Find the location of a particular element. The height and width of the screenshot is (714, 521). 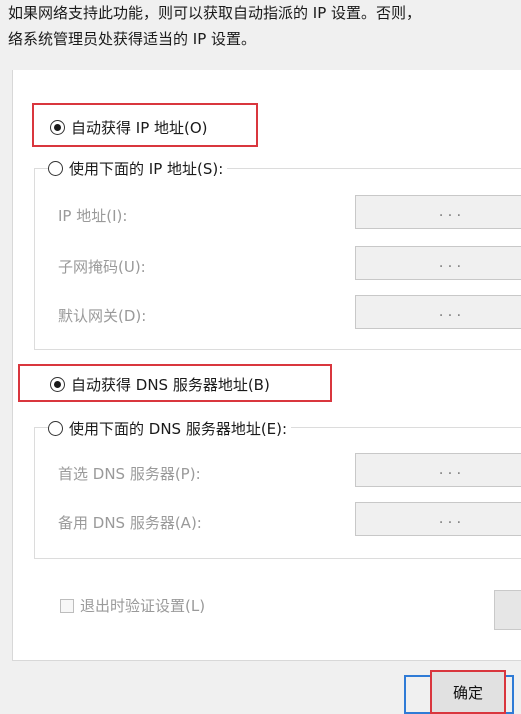

default-gateway-input: . . . is located at coordinates (438, 312).